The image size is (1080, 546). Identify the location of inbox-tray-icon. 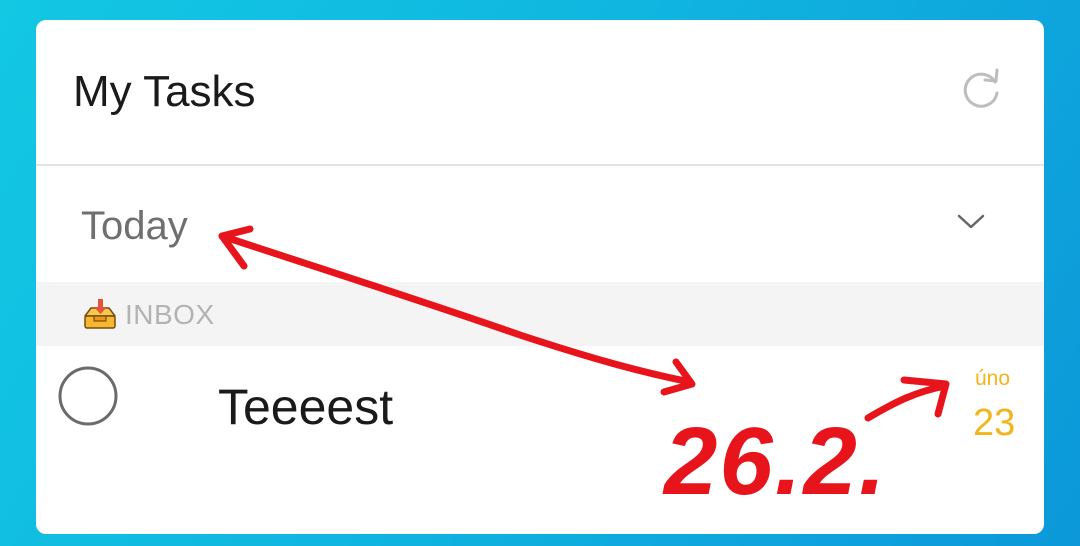
(100, 315).